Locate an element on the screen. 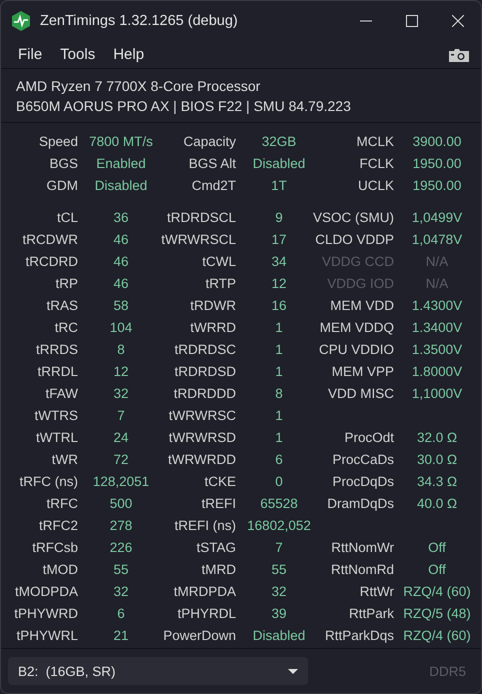 This screenshot has width=482, height=694. timing-value: 278 is located at coordinates (121, 525).